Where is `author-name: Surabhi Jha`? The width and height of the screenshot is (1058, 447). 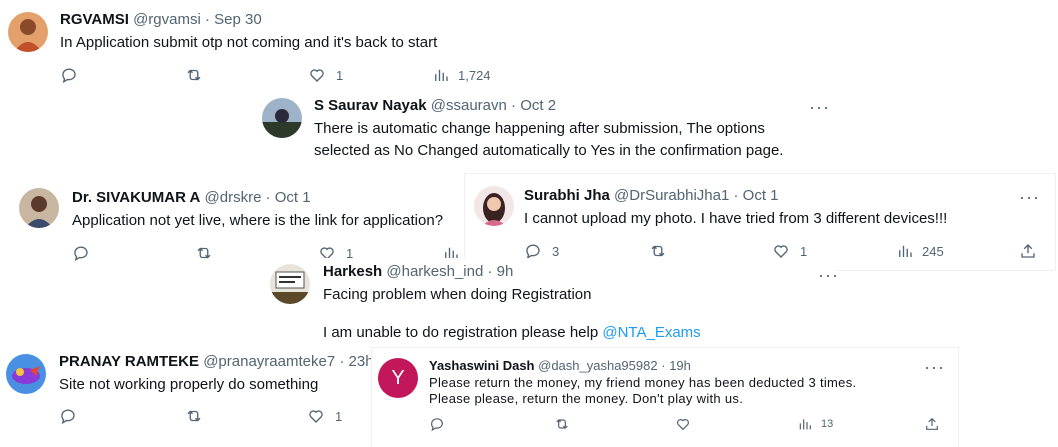
author-name: Surabhi Jha is located at coordinates (567, 195).